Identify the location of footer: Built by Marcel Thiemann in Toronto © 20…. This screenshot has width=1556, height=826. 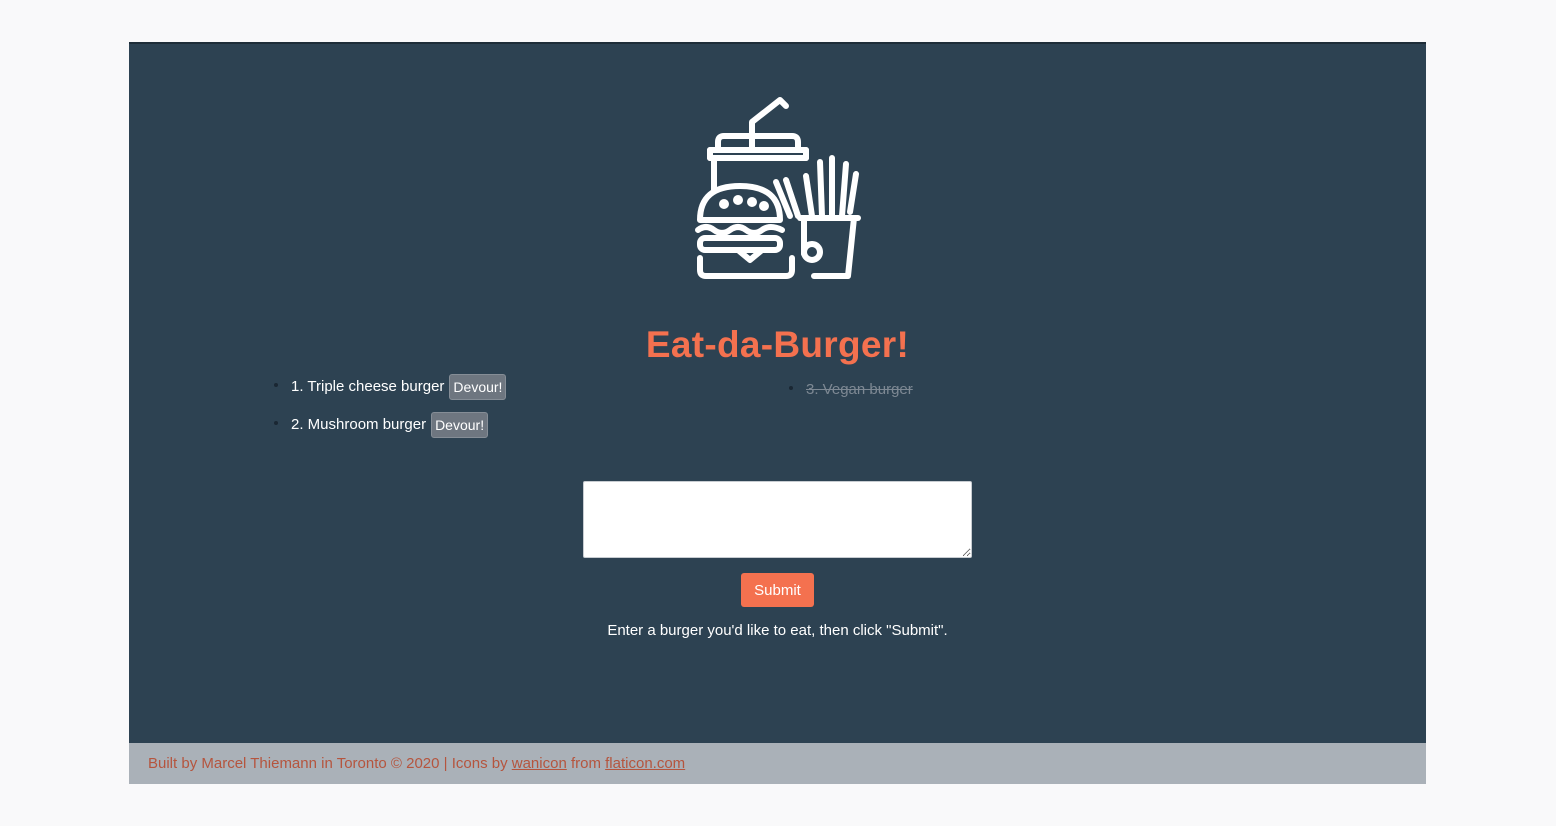
(777, 763).